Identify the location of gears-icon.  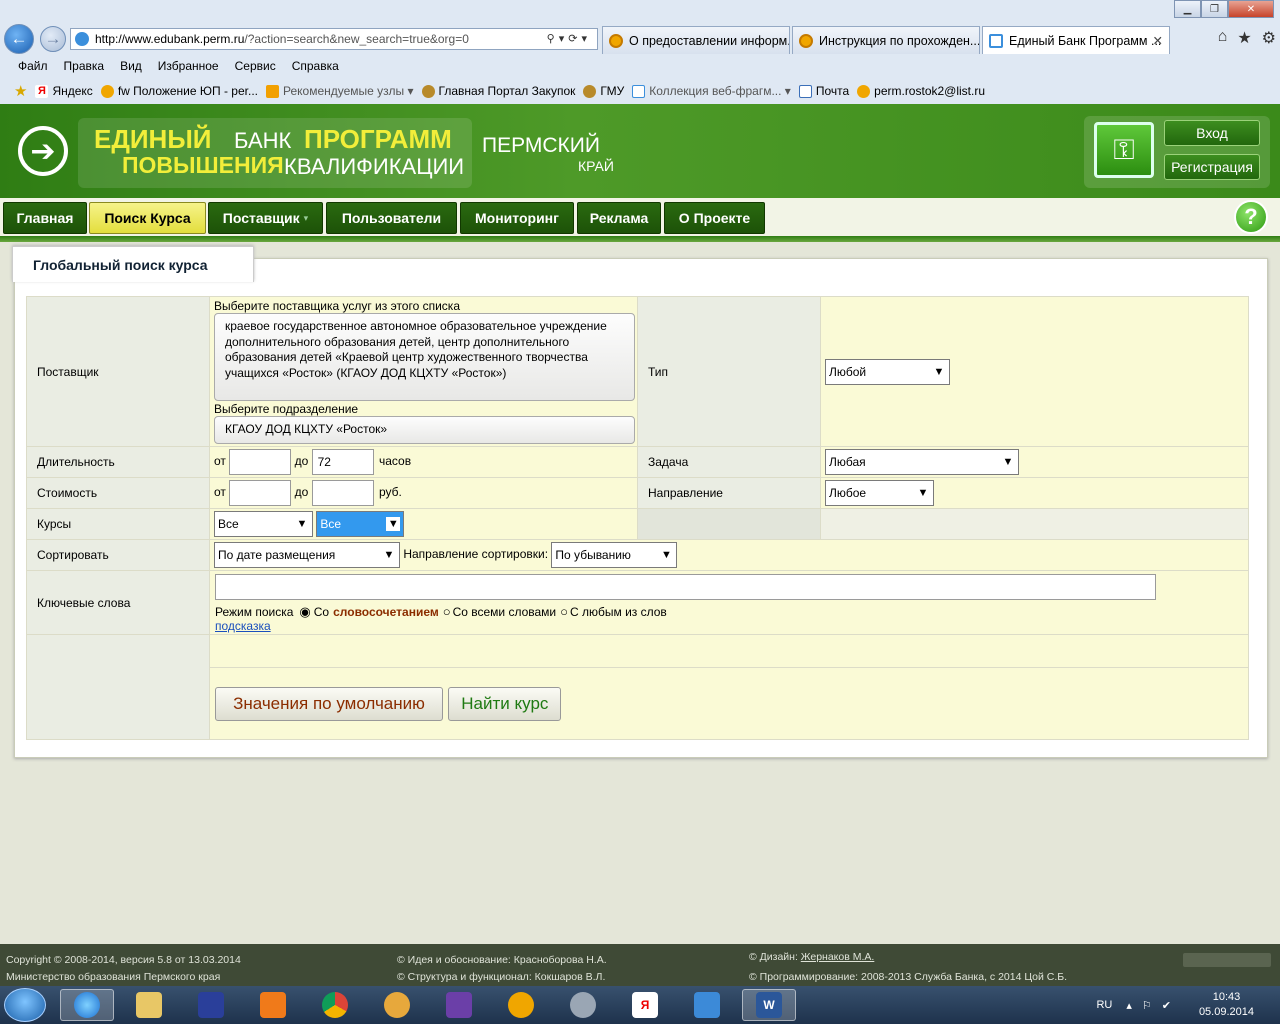
(583, 1005).